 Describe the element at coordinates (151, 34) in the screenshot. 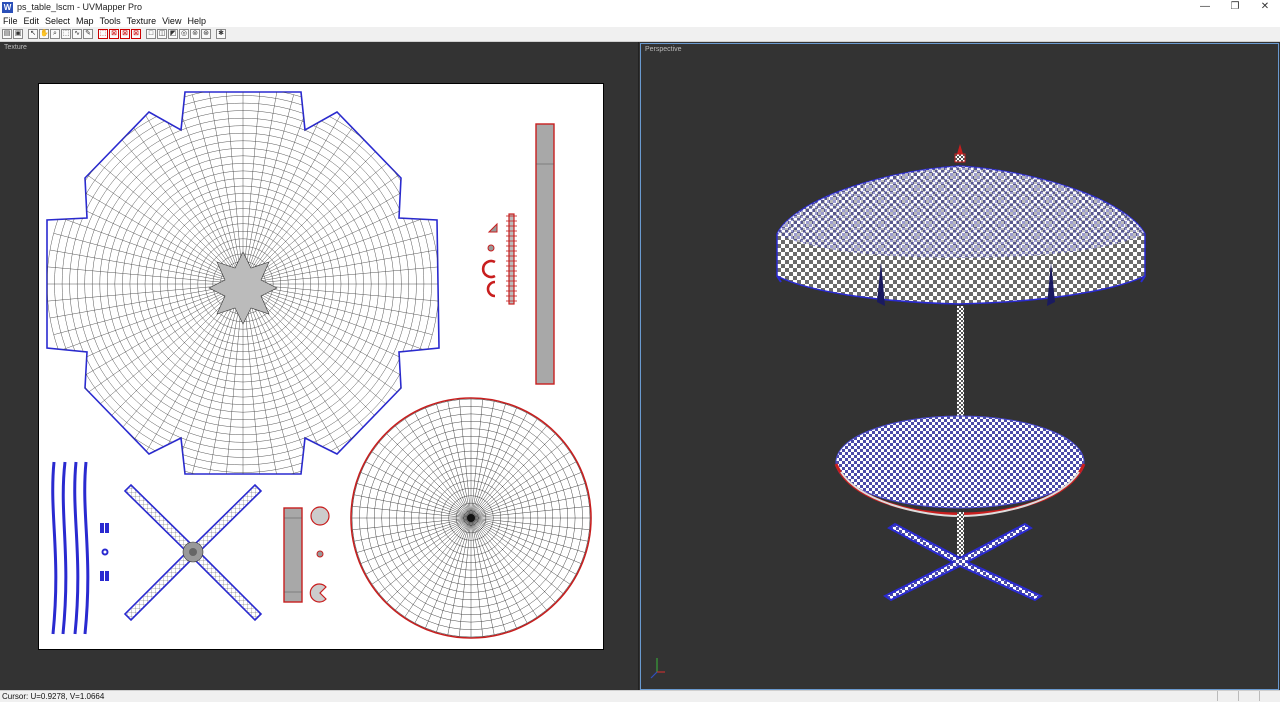

I see `vertex-icon: □` at that location.